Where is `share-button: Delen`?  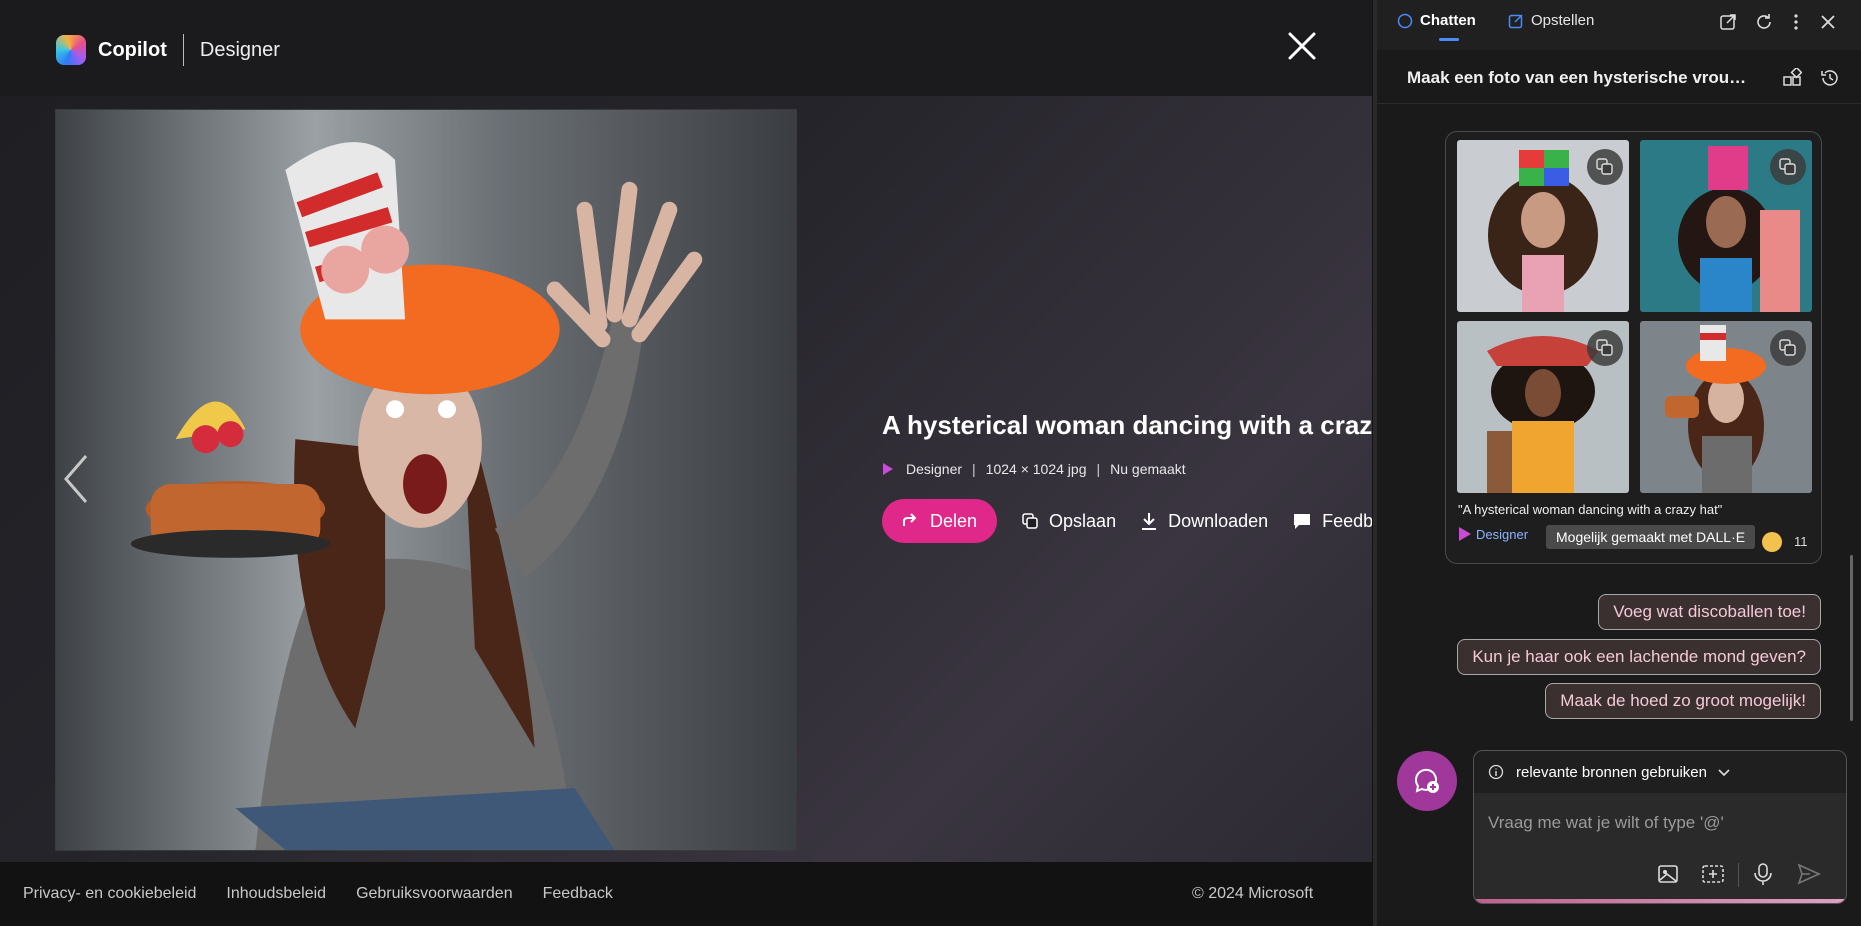 share-button: Delen is located at coordinates (940, 521).